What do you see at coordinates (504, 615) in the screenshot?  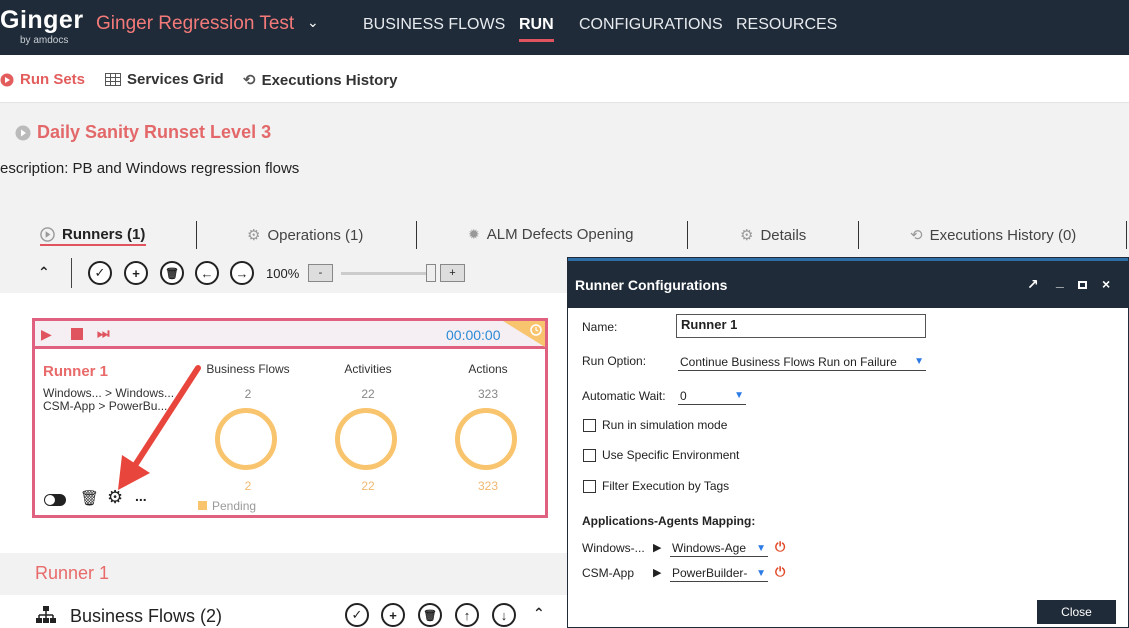 I see `bf-move-down-button: ↓` at bounding box center [504, 615].